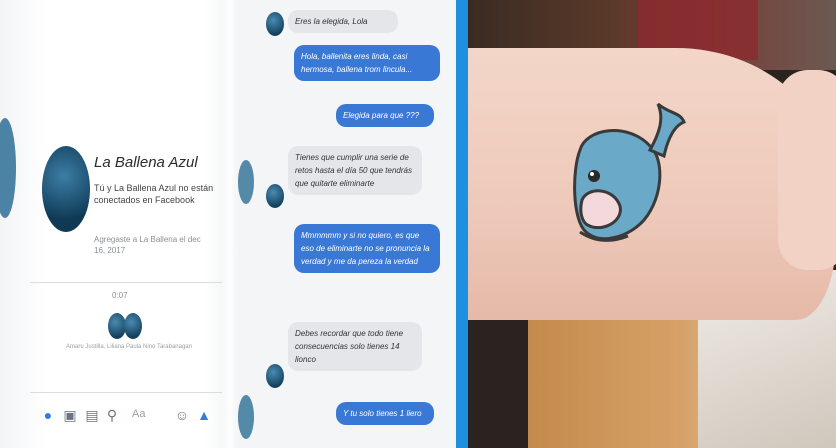 The height and width of the screenshot is (448, 836). What do you see at coordinates (146, 162) in the screenshot?
I see `profile-name: La Ballena Azul` at bounding box center [146, 162].